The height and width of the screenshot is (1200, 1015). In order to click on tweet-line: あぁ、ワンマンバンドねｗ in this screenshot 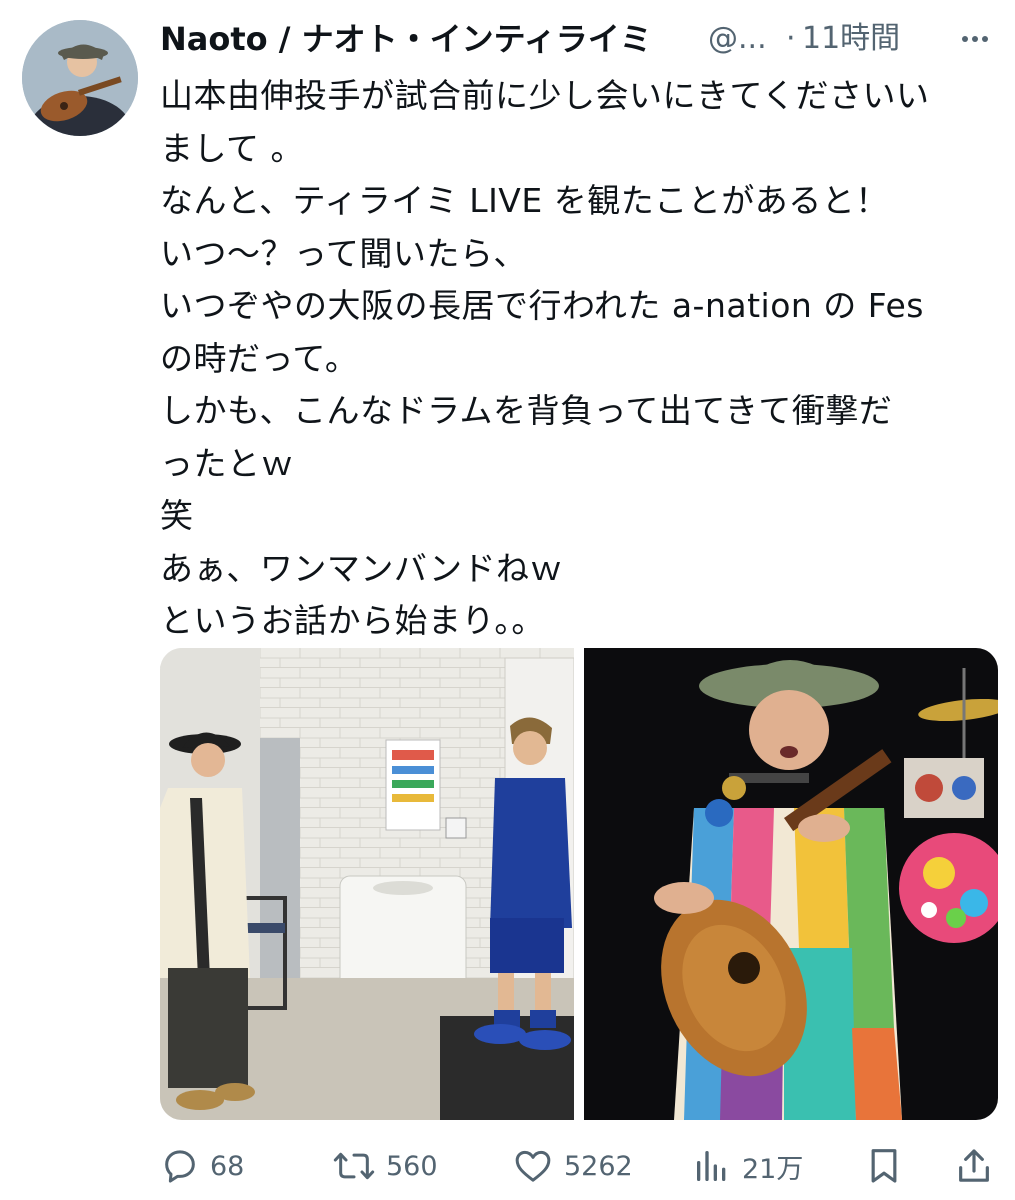, I will do `click(361, 568)`.